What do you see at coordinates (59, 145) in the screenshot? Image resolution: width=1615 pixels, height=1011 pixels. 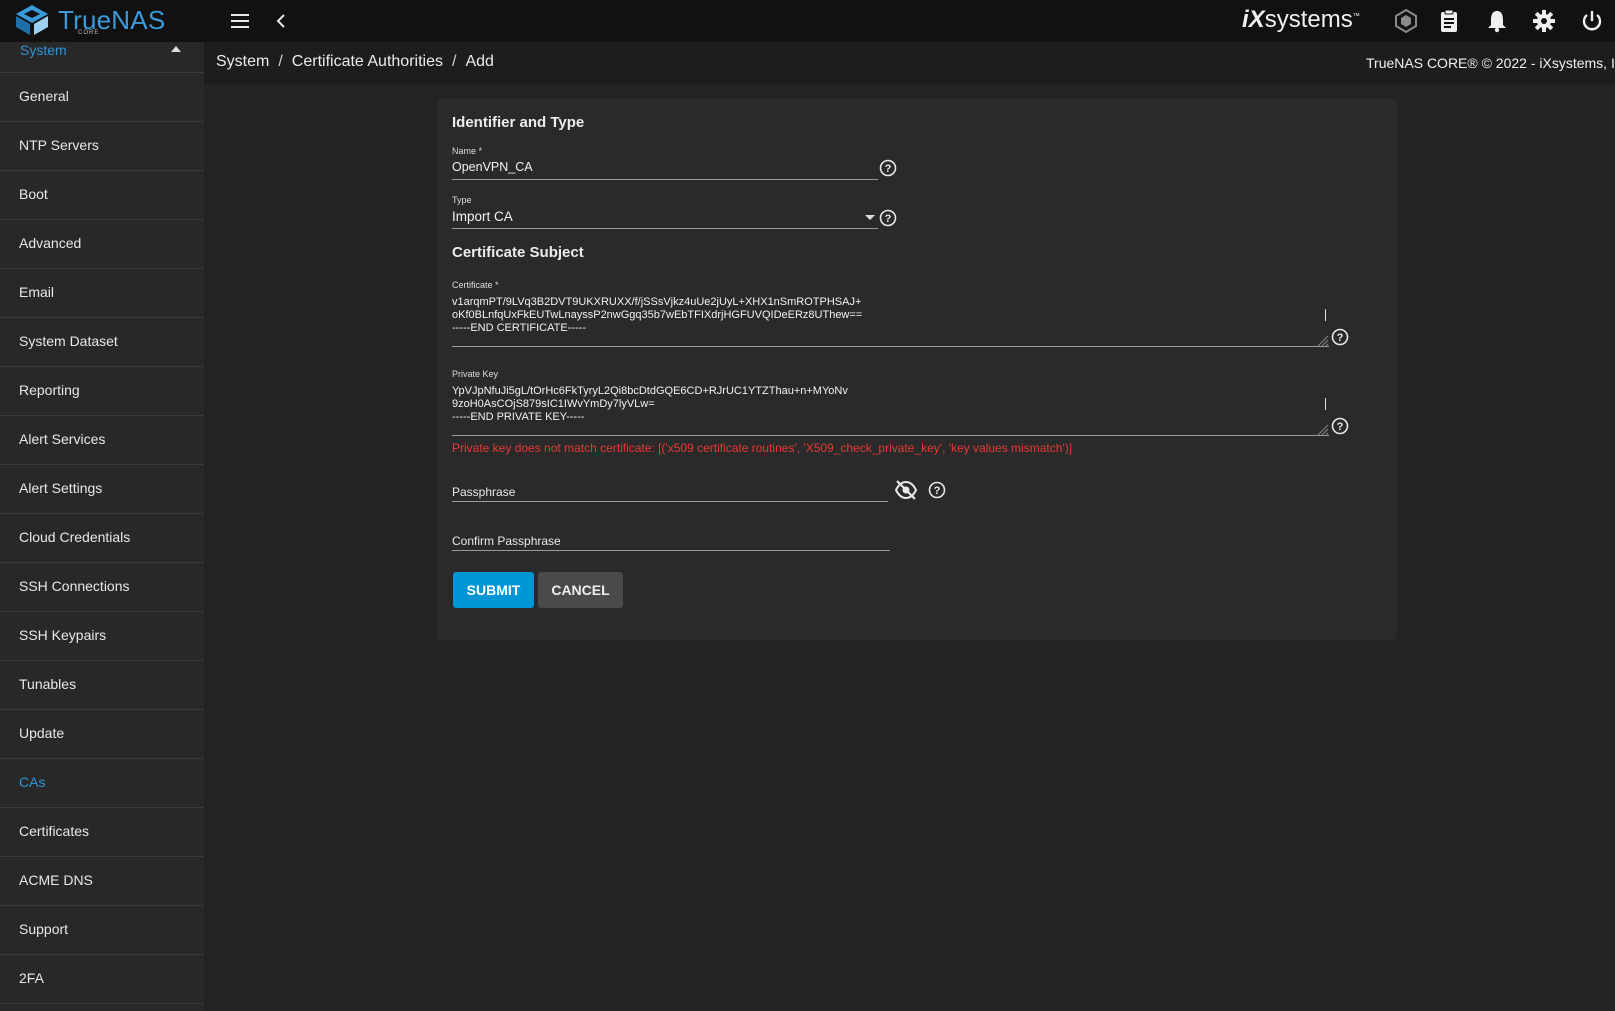 I see `sidebar-item-label: NTP Servers` at bounding box center [59, 145].